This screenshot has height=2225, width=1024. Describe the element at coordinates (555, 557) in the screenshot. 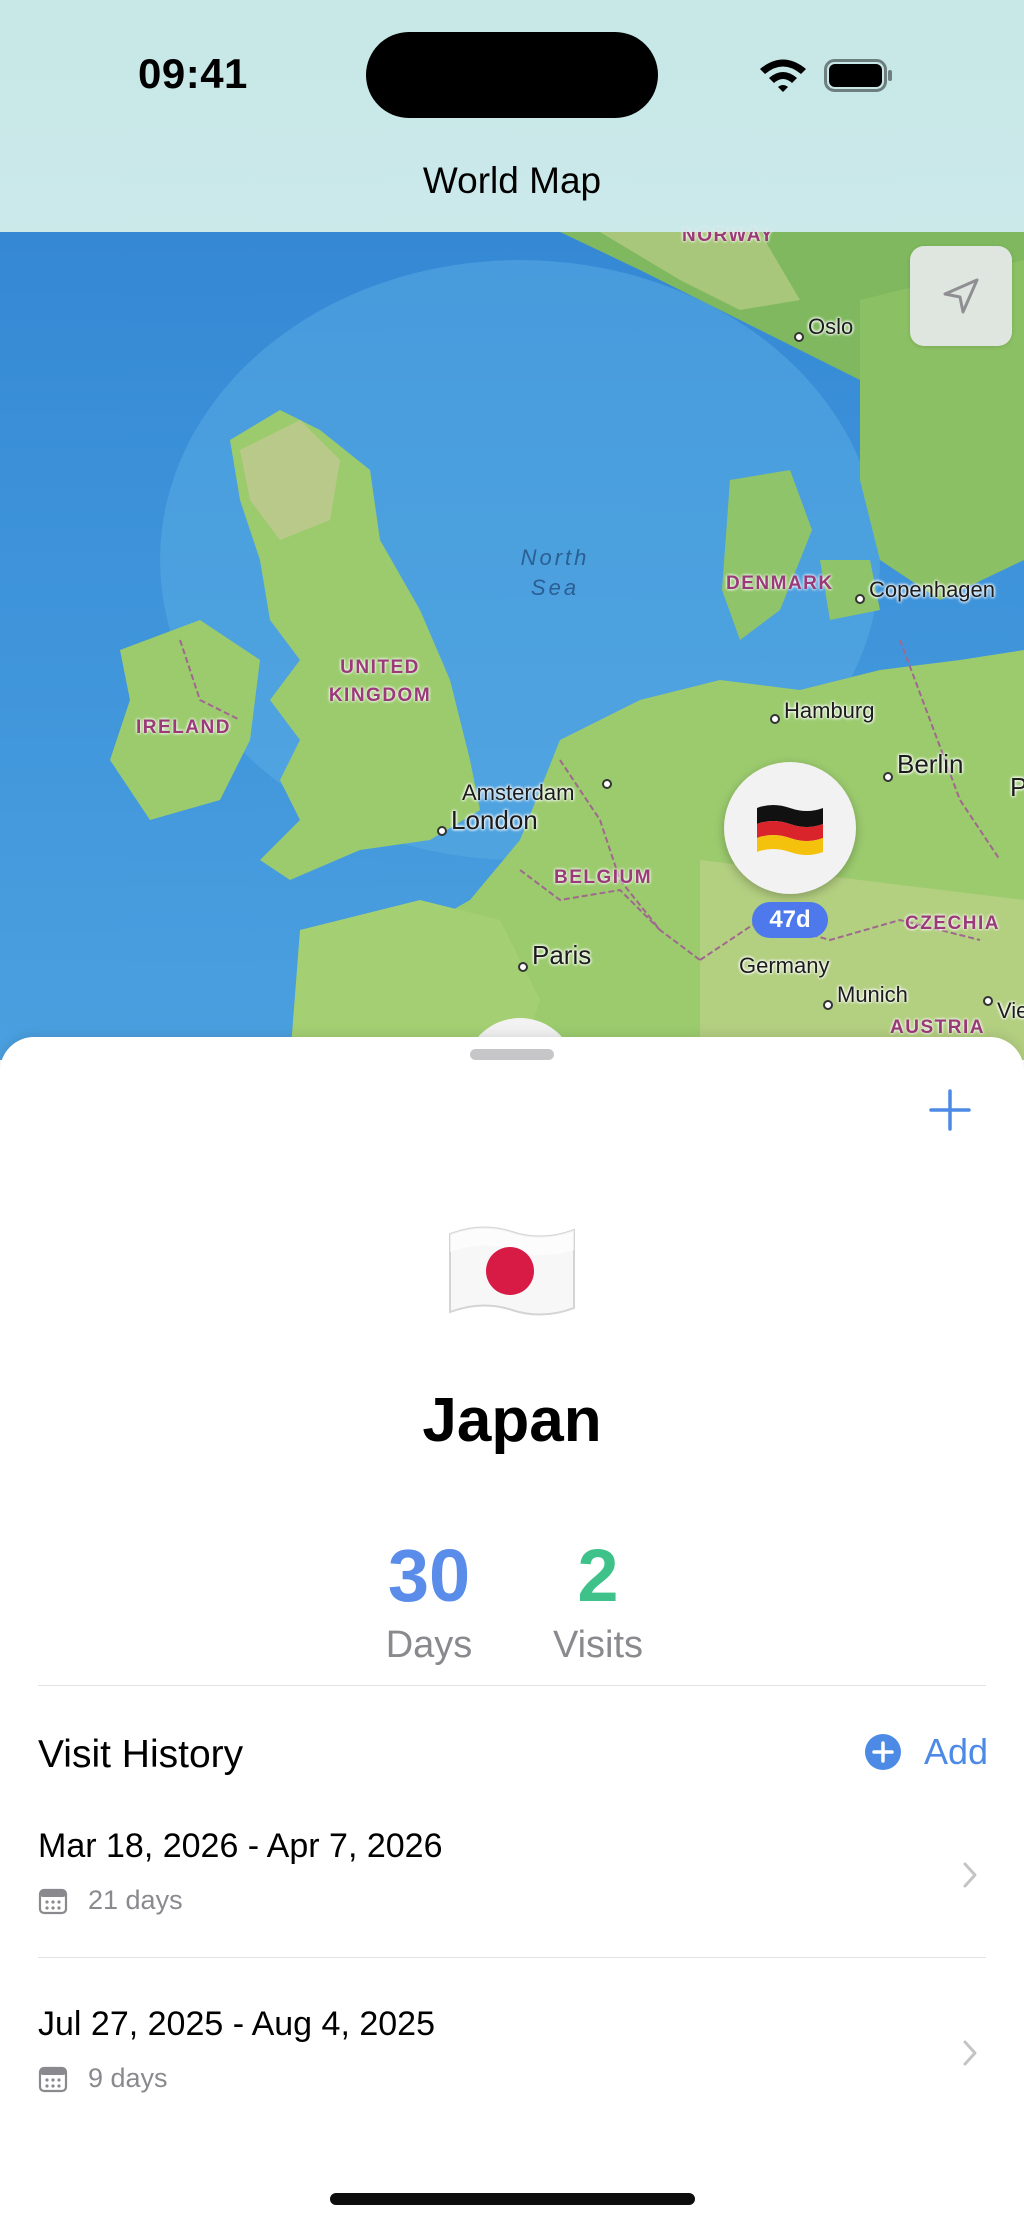

I see `map-label-sea-line1: North` at that location.